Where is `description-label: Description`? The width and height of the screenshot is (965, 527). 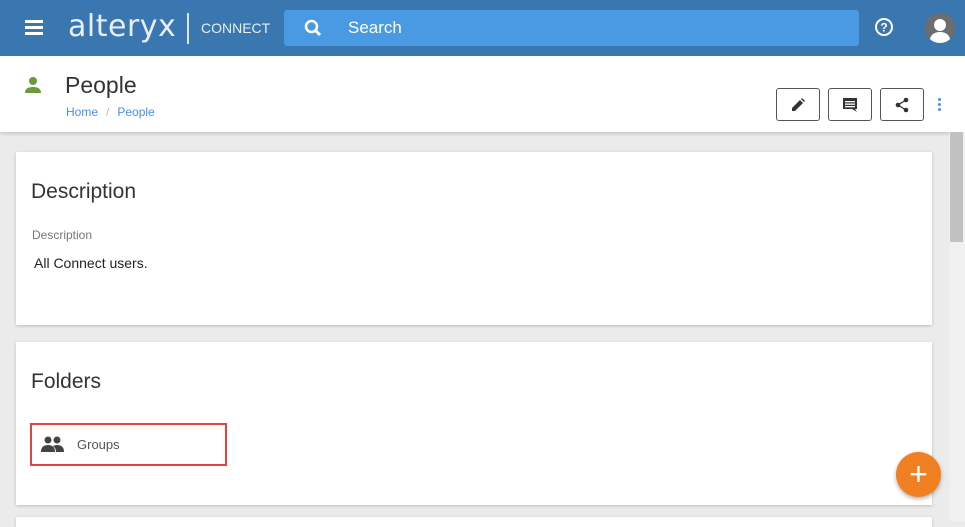 description-label: Description is located at coordinates (62, 235).